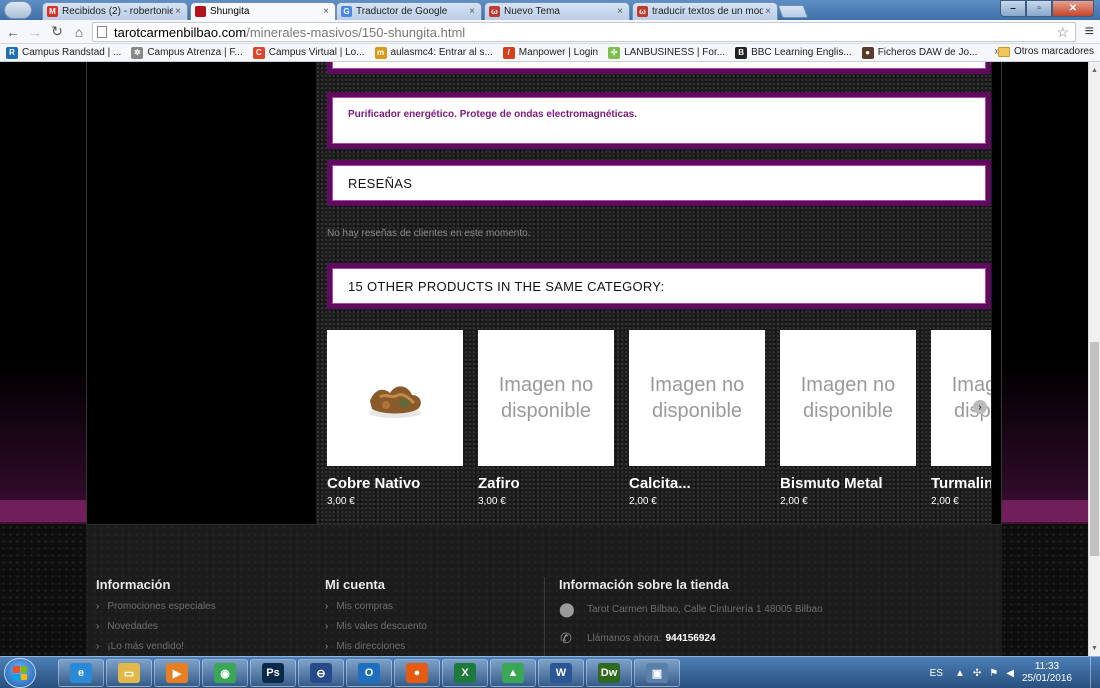  Describe the element at coordinates (508, 52) in the screenshot. I see `bookmark-favicon-icon: /` at that location.